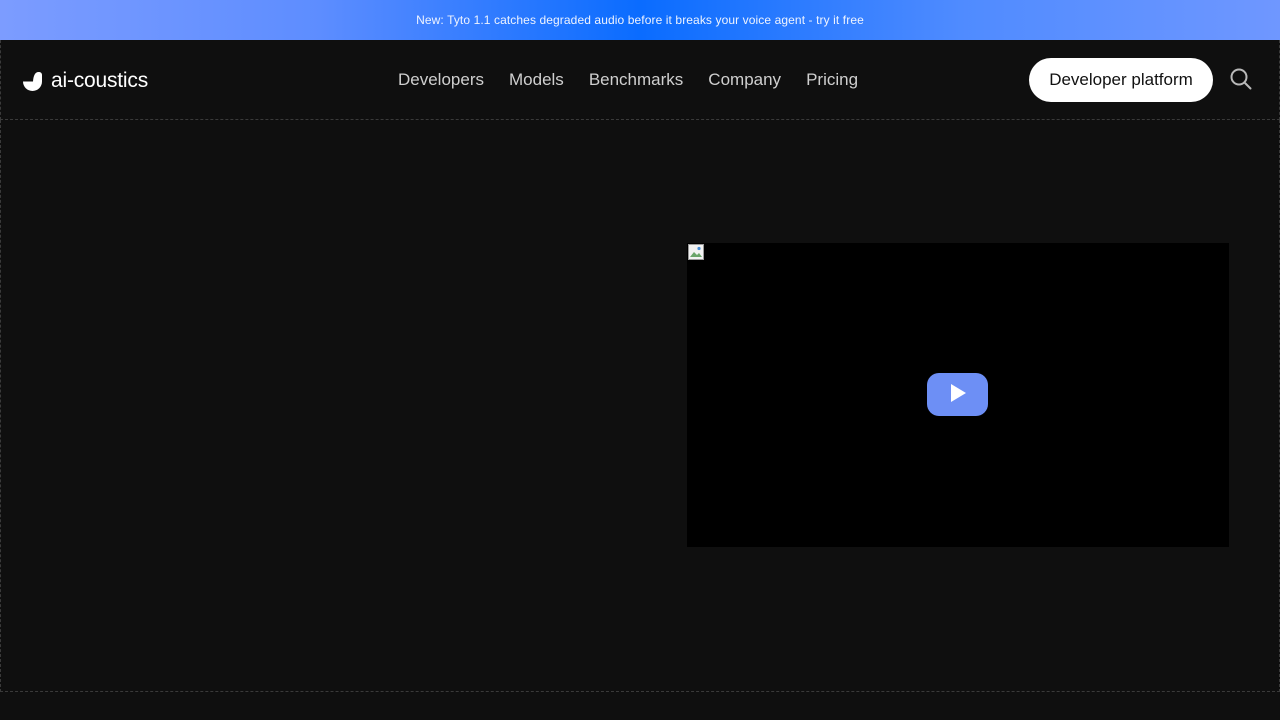 The image size is (1280, 720). Describe the element at coordinates (536, 80) in the screenshot. I see `nav-item-models: Models` at that location.